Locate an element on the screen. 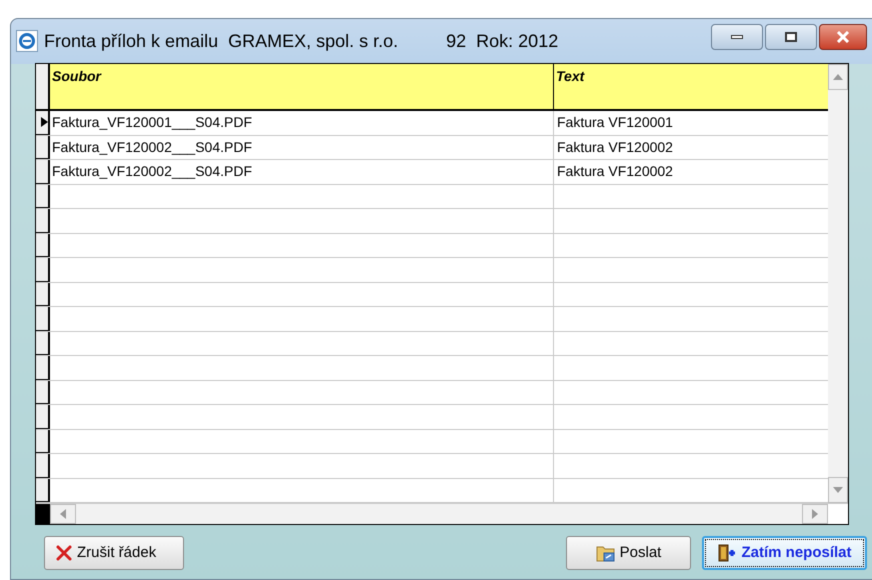 Image resolution: width=872 pixels, height=580 pixels. window-title: Fronta příloh k emailu GRAMEX, spol. s r.o. is located at coordinates (221, 41).